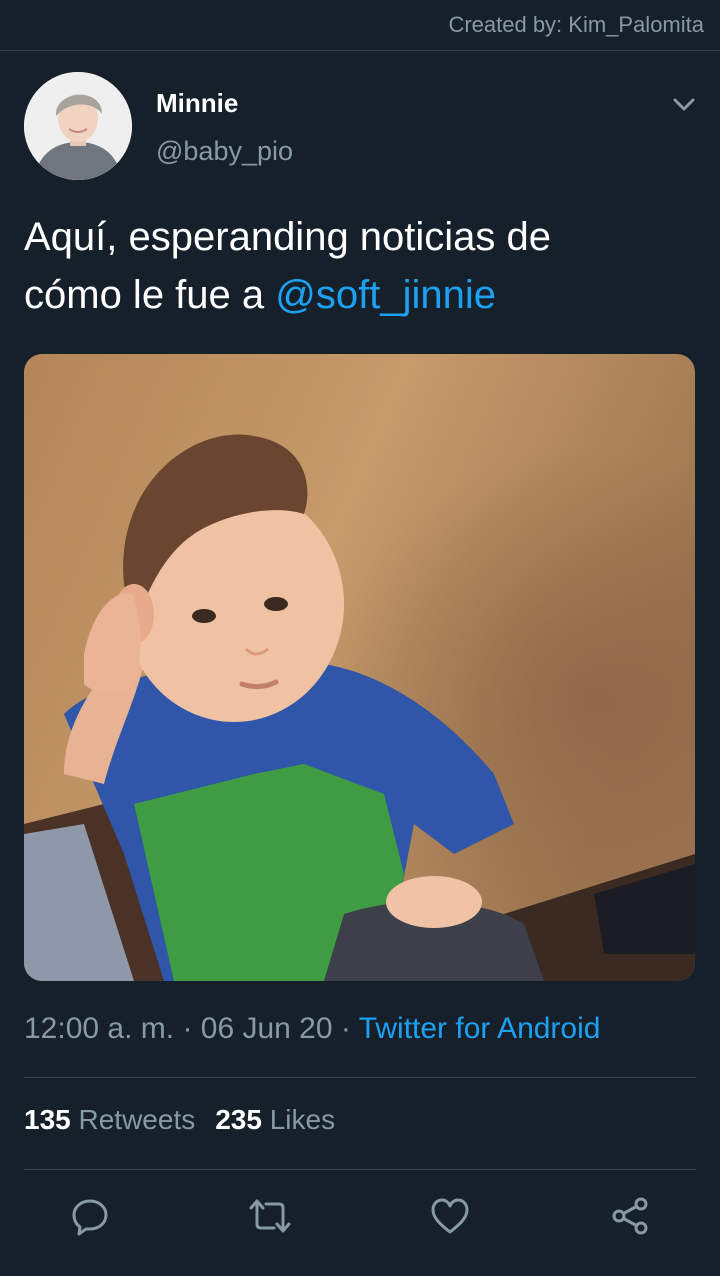 Image resolution: width=720 pixels, height=1276 pixels. What do you see at coordinates (137, 1119) in the screenshot?
I see `retweets-label: Retweets` at bounding box center [137, 1119].